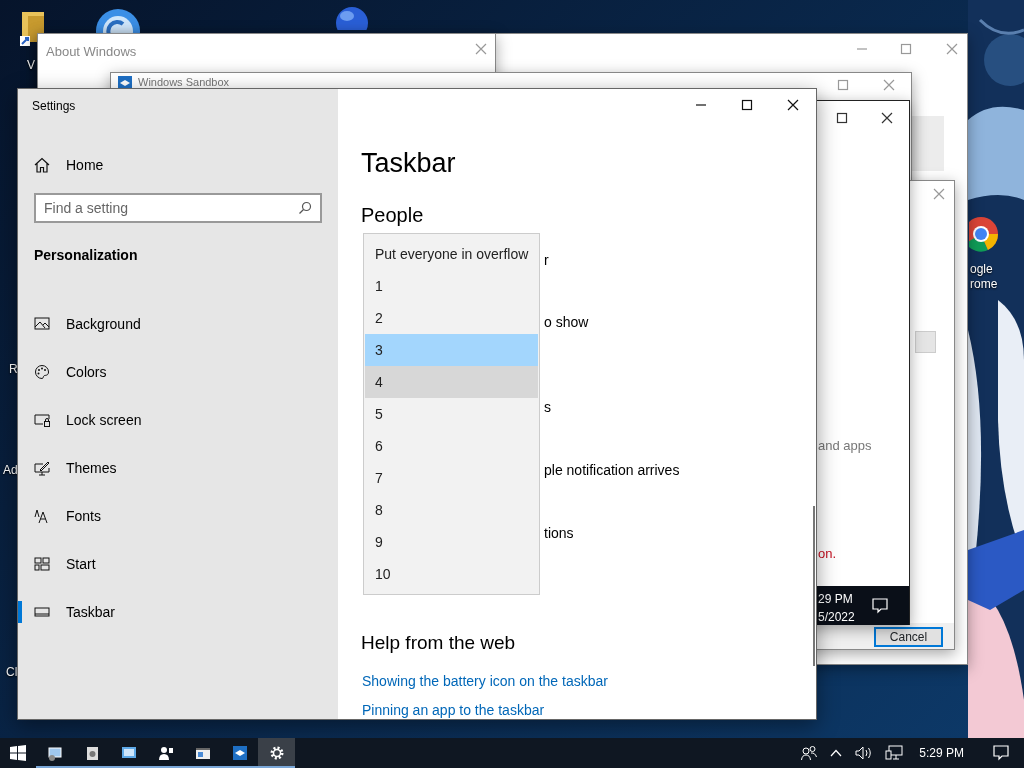 The height and width of the screenshot is (768, 1024). What do you see at coordinates (83, 516) in the screenshot?
I see `nav-label: Fonts` at bounding box center [83, 516].